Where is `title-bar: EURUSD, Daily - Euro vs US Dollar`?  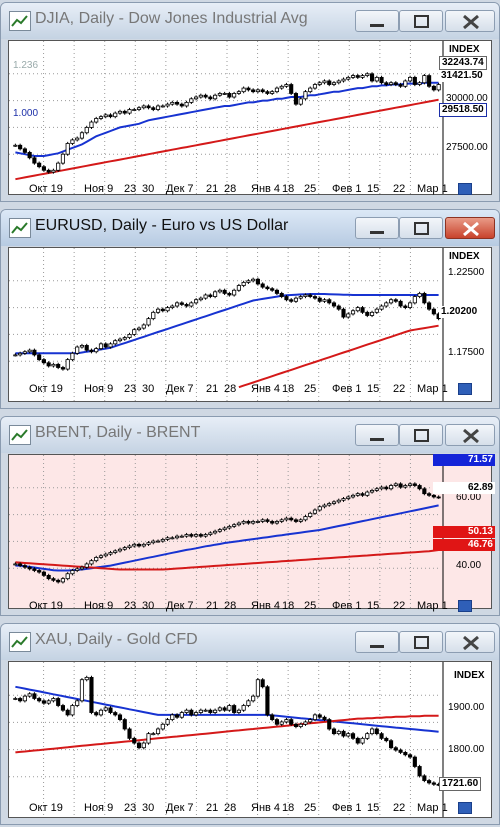
title-bar: EURUSD, Daily - Euro vs US Dollar is located at coordinates (250, 228).